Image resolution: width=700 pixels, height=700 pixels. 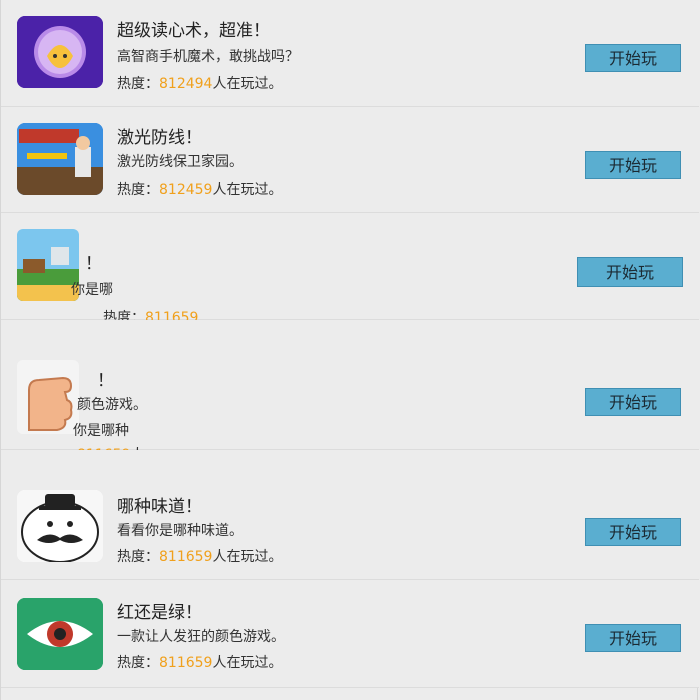 What do you see at coordinates (101, 431) in the screenshot?
I see `item-description-secondary: 你是哪种` at bounding box center [101, 431].